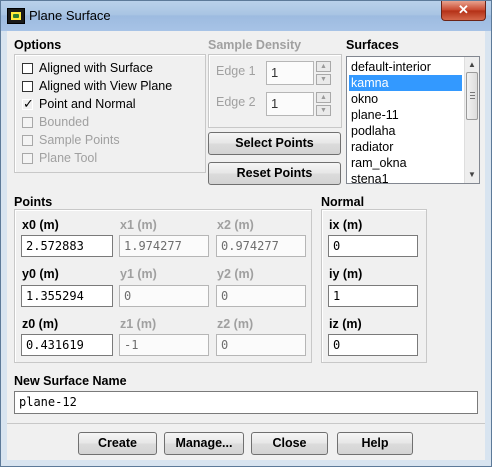  What do you see at coordinates (373, 246) in the screenshot?
I see `ix-input: 0` at bounding box center [373, 246].